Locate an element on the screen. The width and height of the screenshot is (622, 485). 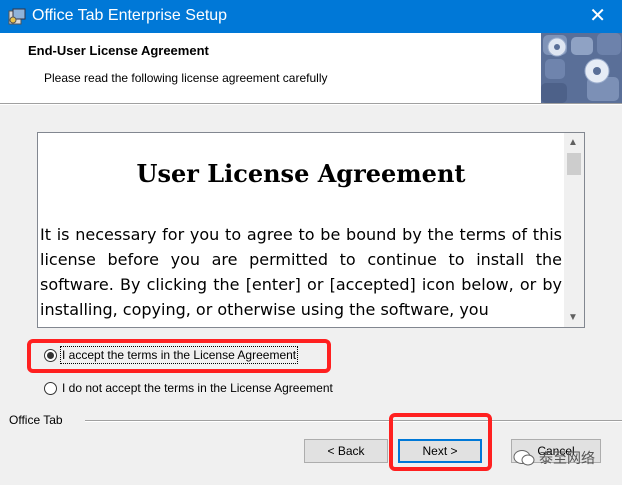
watermark: 泰至网络 is located at coordinates (554, 458).